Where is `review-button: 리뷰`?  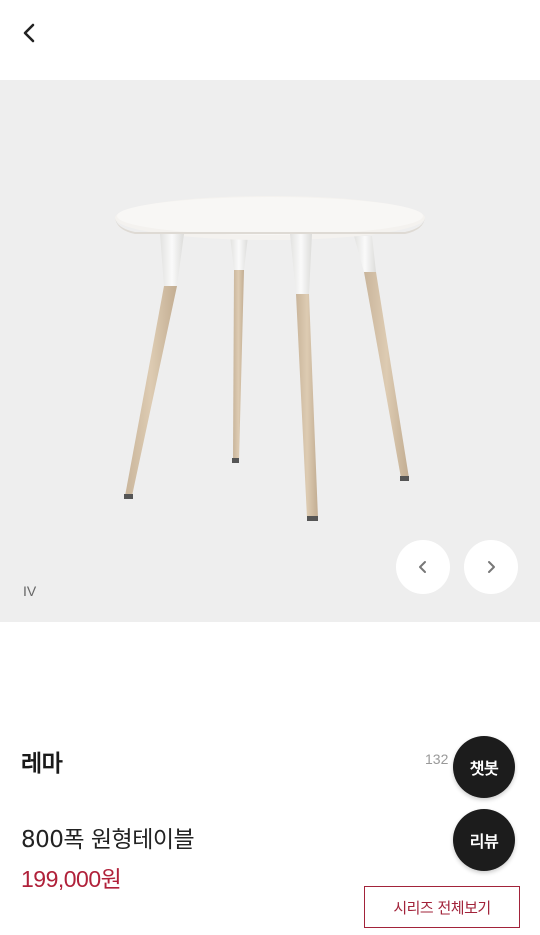
review-button: 리뷰 is located at coordinates (484, 840).